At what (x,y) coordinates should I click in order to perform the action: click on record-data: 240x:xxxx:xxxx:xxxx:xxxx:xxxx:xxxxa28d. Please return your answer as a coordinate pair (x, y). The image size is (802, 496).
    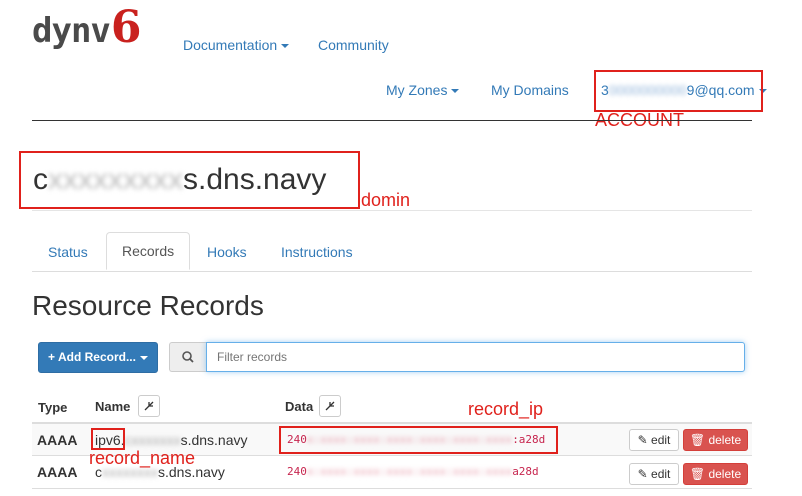
    Looking at the image, I should click on (413, 471).